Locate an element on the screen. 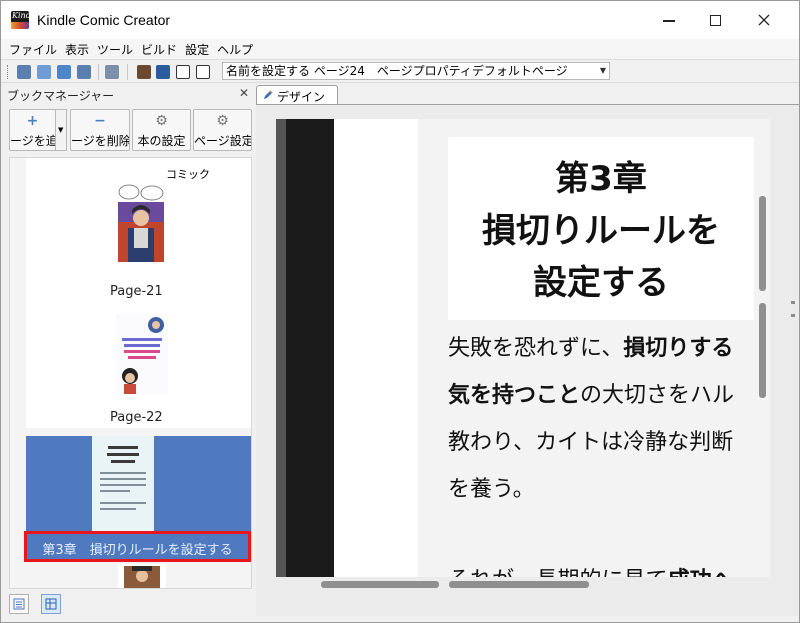 The image size is (800, 623). page-label: Page-22 is located at coordinates (136, 417).